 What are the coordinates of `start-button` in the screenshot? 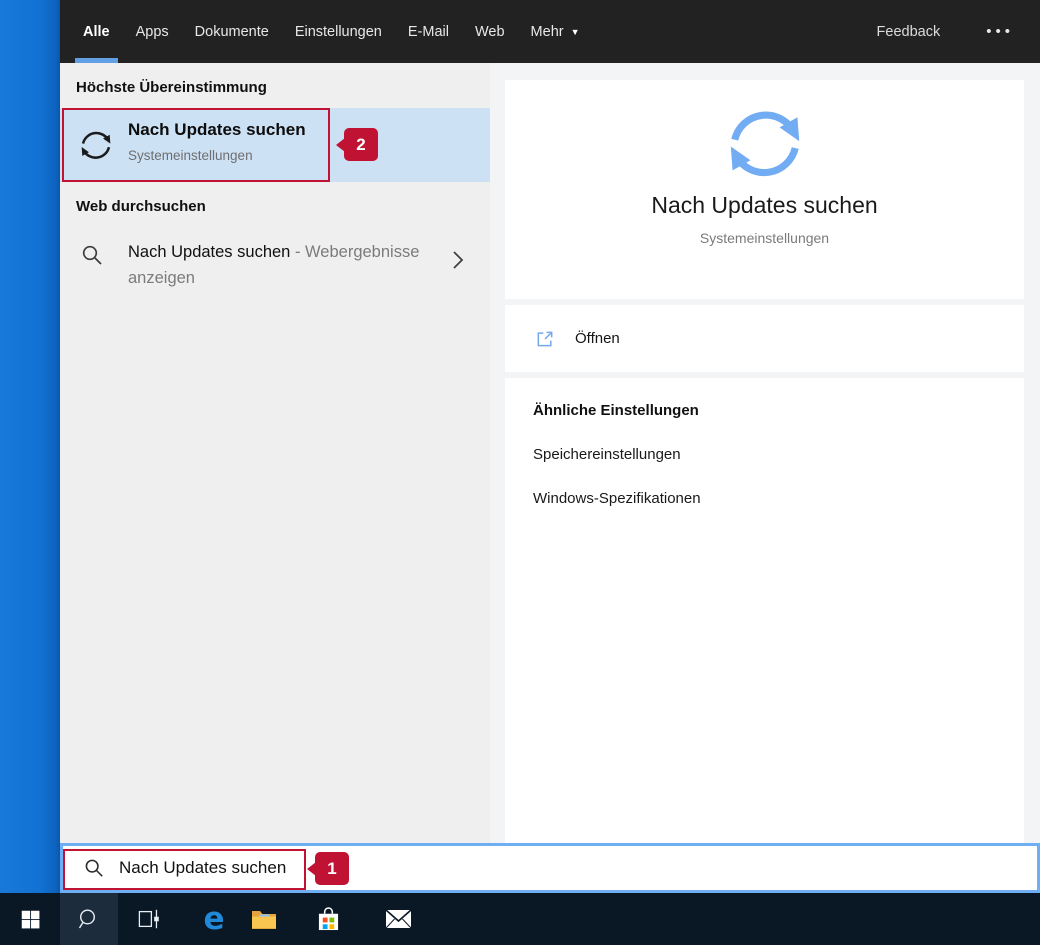 It's located at (30, 919).